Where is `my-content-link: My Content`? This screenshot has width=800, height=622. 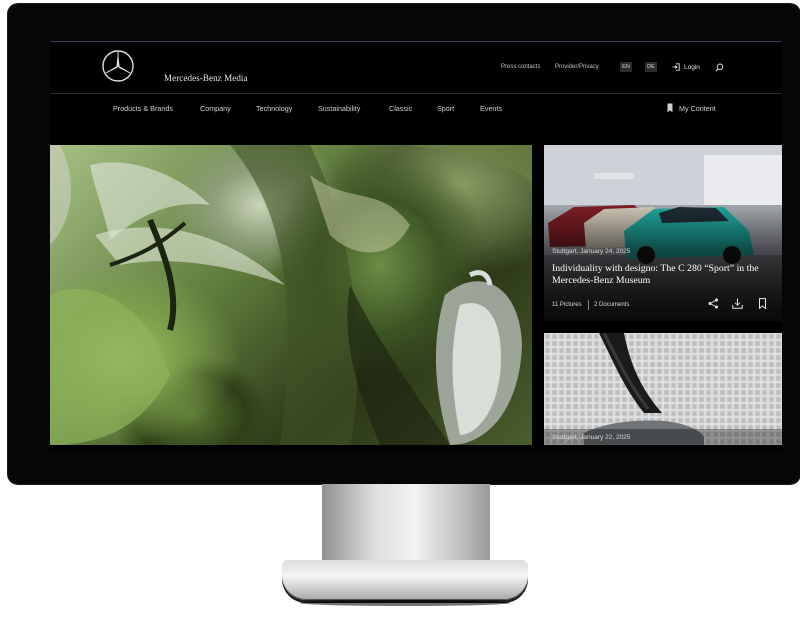 my-content-link: My Content is located at coordinates (697, 108).